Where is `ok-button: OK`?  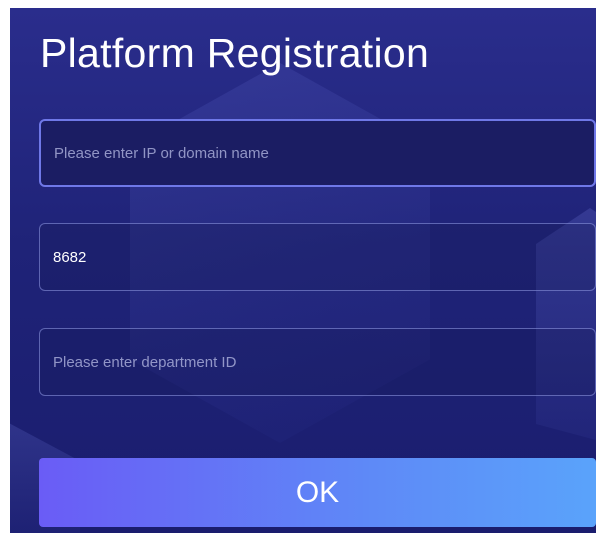
ok-button: OK is located at coordinates (317, 492).